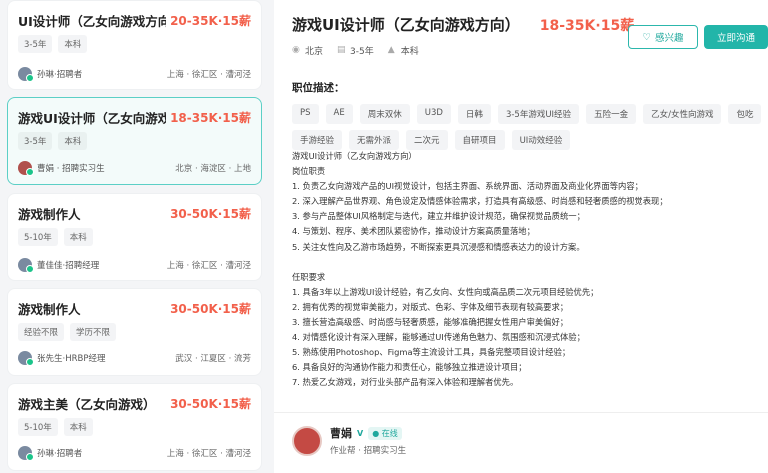  Describe the element at coordinates (438, 246) in the screenshot. I see `duty-line: 5. 关注女性向及乙游市场趋势，不断探索更具沉浸感和情感表达力的设计方案。` at that location.